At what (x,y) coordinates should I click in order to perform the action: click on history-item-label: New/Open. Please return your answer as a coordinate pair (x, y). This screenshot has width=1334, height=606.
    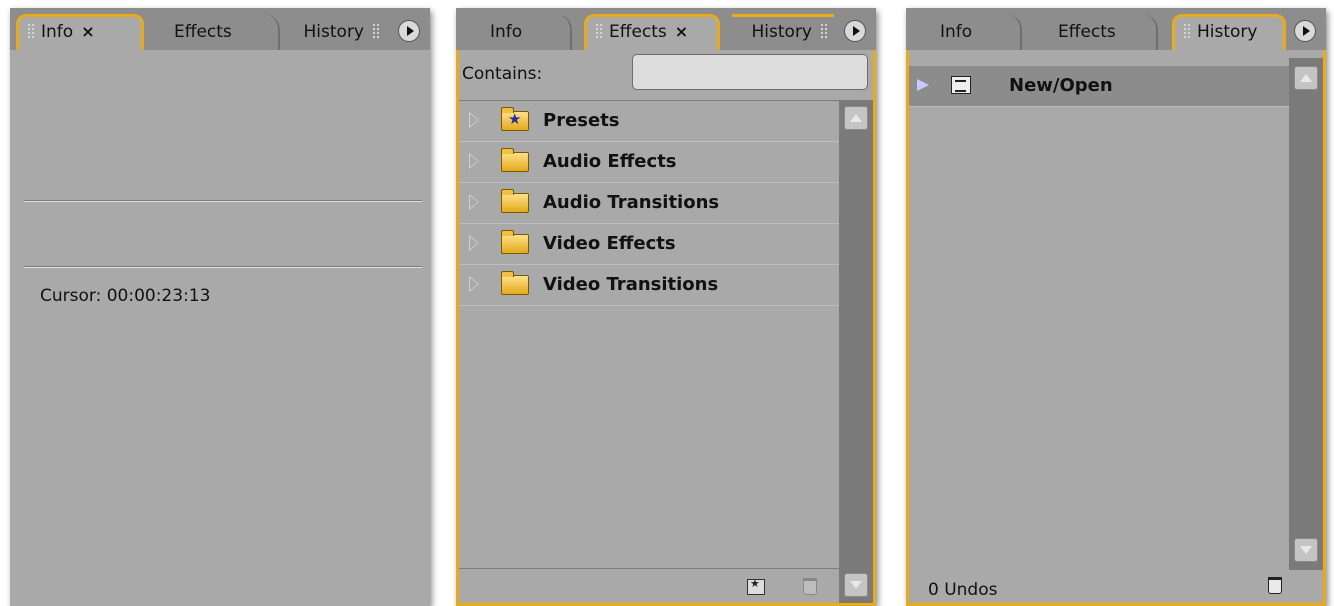
    Looking at the image, I should click on (1061, 85).